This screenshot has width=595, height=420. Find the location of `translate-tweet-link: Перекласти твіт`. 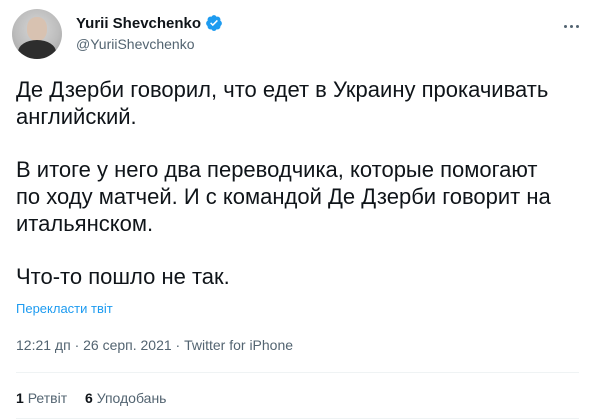

translate-tweet-link: Перекласти твіт is located at coordinates (64, 308).